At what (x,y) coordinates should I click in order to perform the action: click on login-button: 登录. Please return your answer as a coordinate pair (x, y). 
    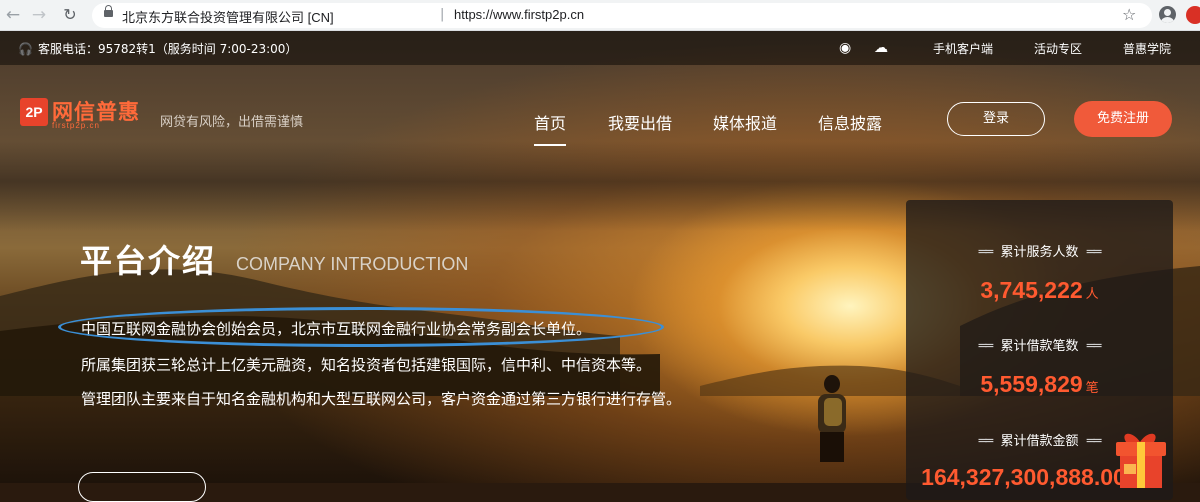
    Looking at the image, I should click on (996, 119).